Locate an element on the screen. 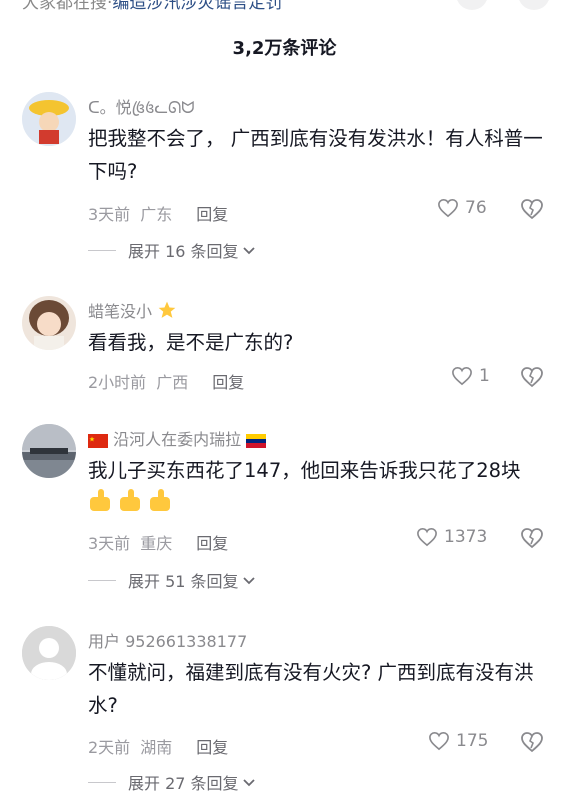 The image size is (569, 800). expand-replies: 展开 51 条回复 is located at coordinates (171, 580).